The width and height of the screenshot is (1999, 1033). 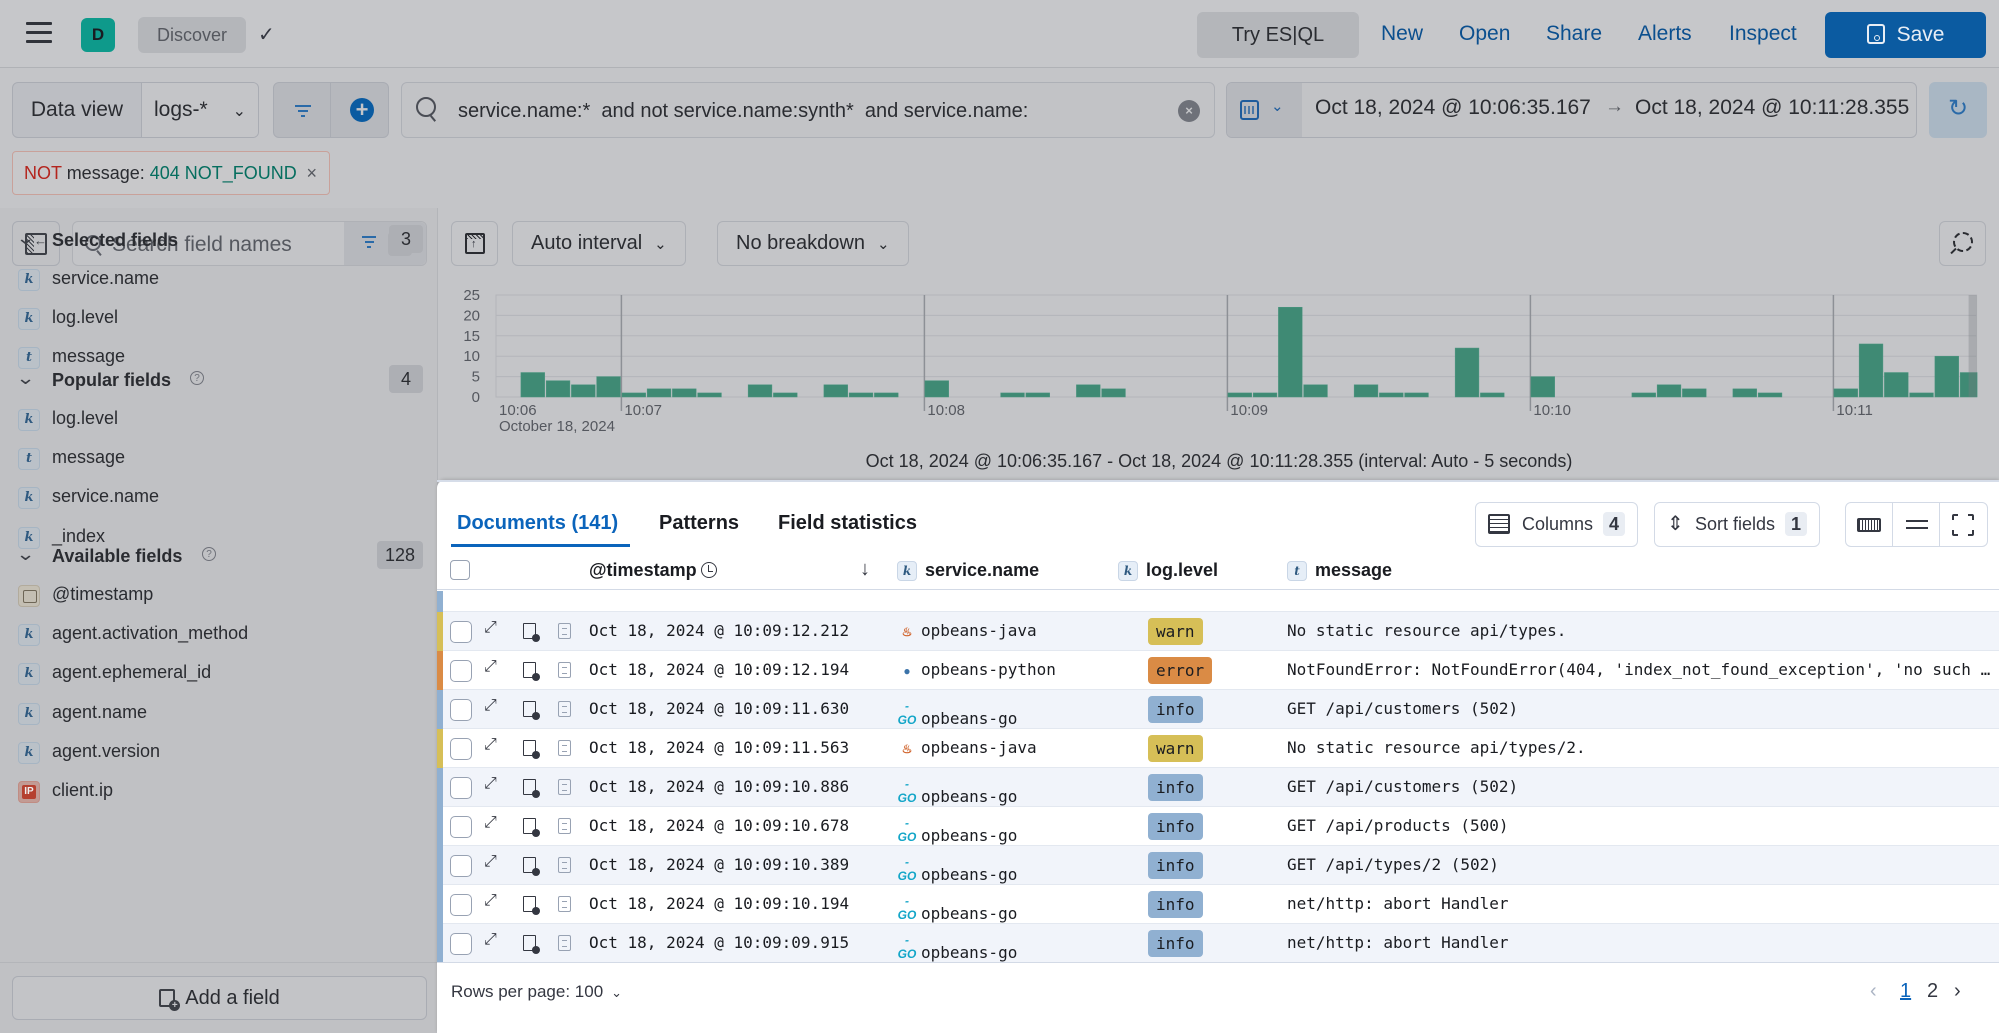 What do you see at coordinates (699, 523) in the screenshot?
I see `tab-patterns: Patterns` at bounding box center [699, 523].